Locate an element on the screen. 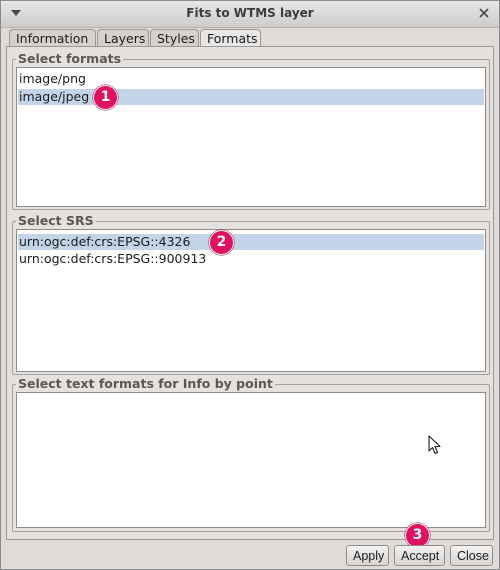  list-item: image/jpeg is located at coordinates (251, 97).